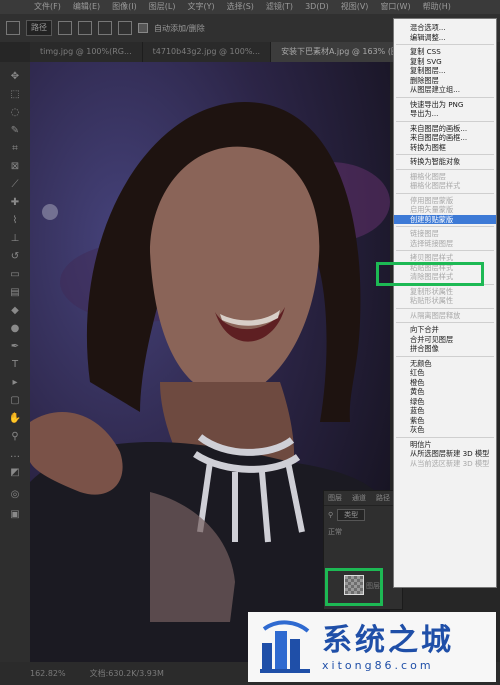 This screenshot has height=685, width=500. What do you see at coordinates (285, 646) in the screenshot?
I see `city-logo-icon` at bounding box center [285, 646].